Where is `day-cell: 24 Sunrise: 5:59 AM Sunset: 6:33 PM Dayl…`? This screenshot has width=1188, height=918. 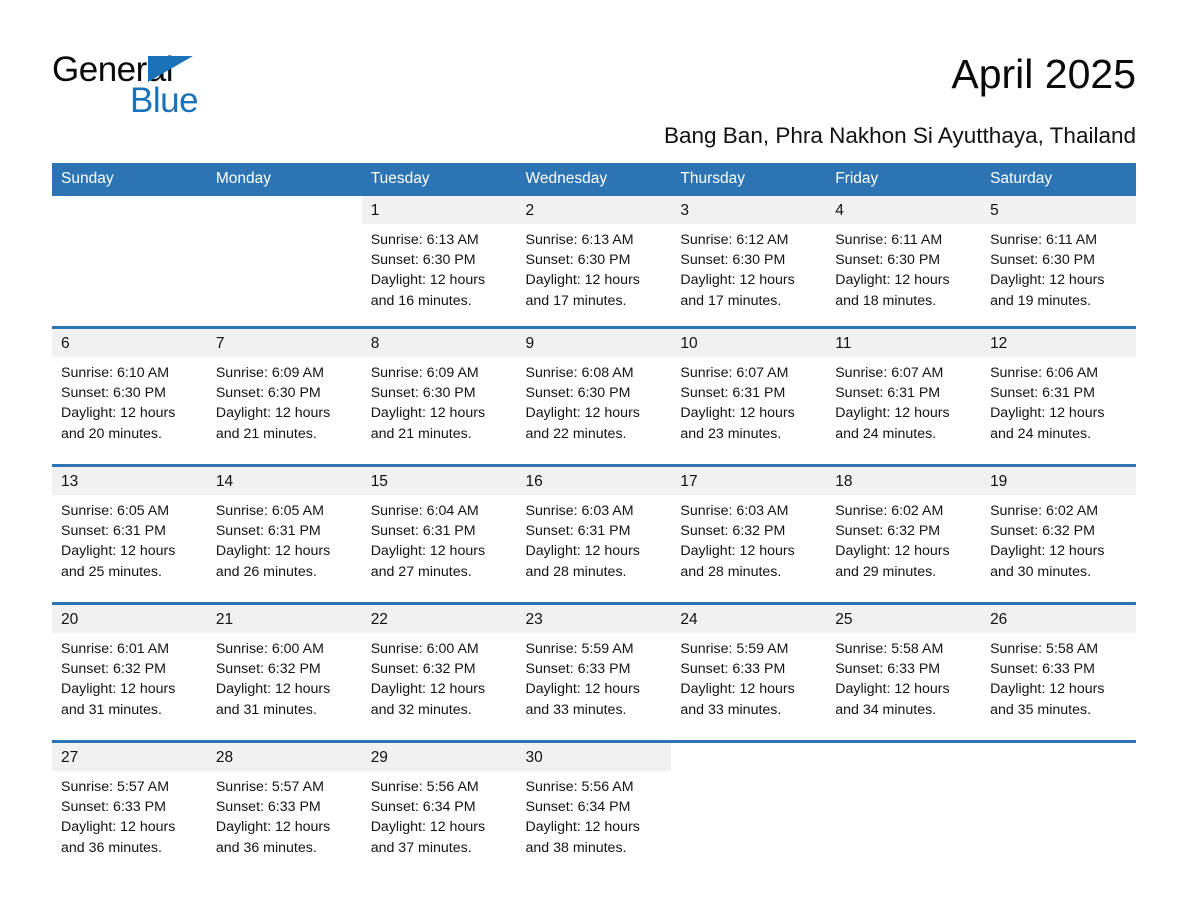 day-cell: 24 Sunrise: 5:59 AM Sunset: 6:33 PM Dayl… is located at coordinates (749, 672).